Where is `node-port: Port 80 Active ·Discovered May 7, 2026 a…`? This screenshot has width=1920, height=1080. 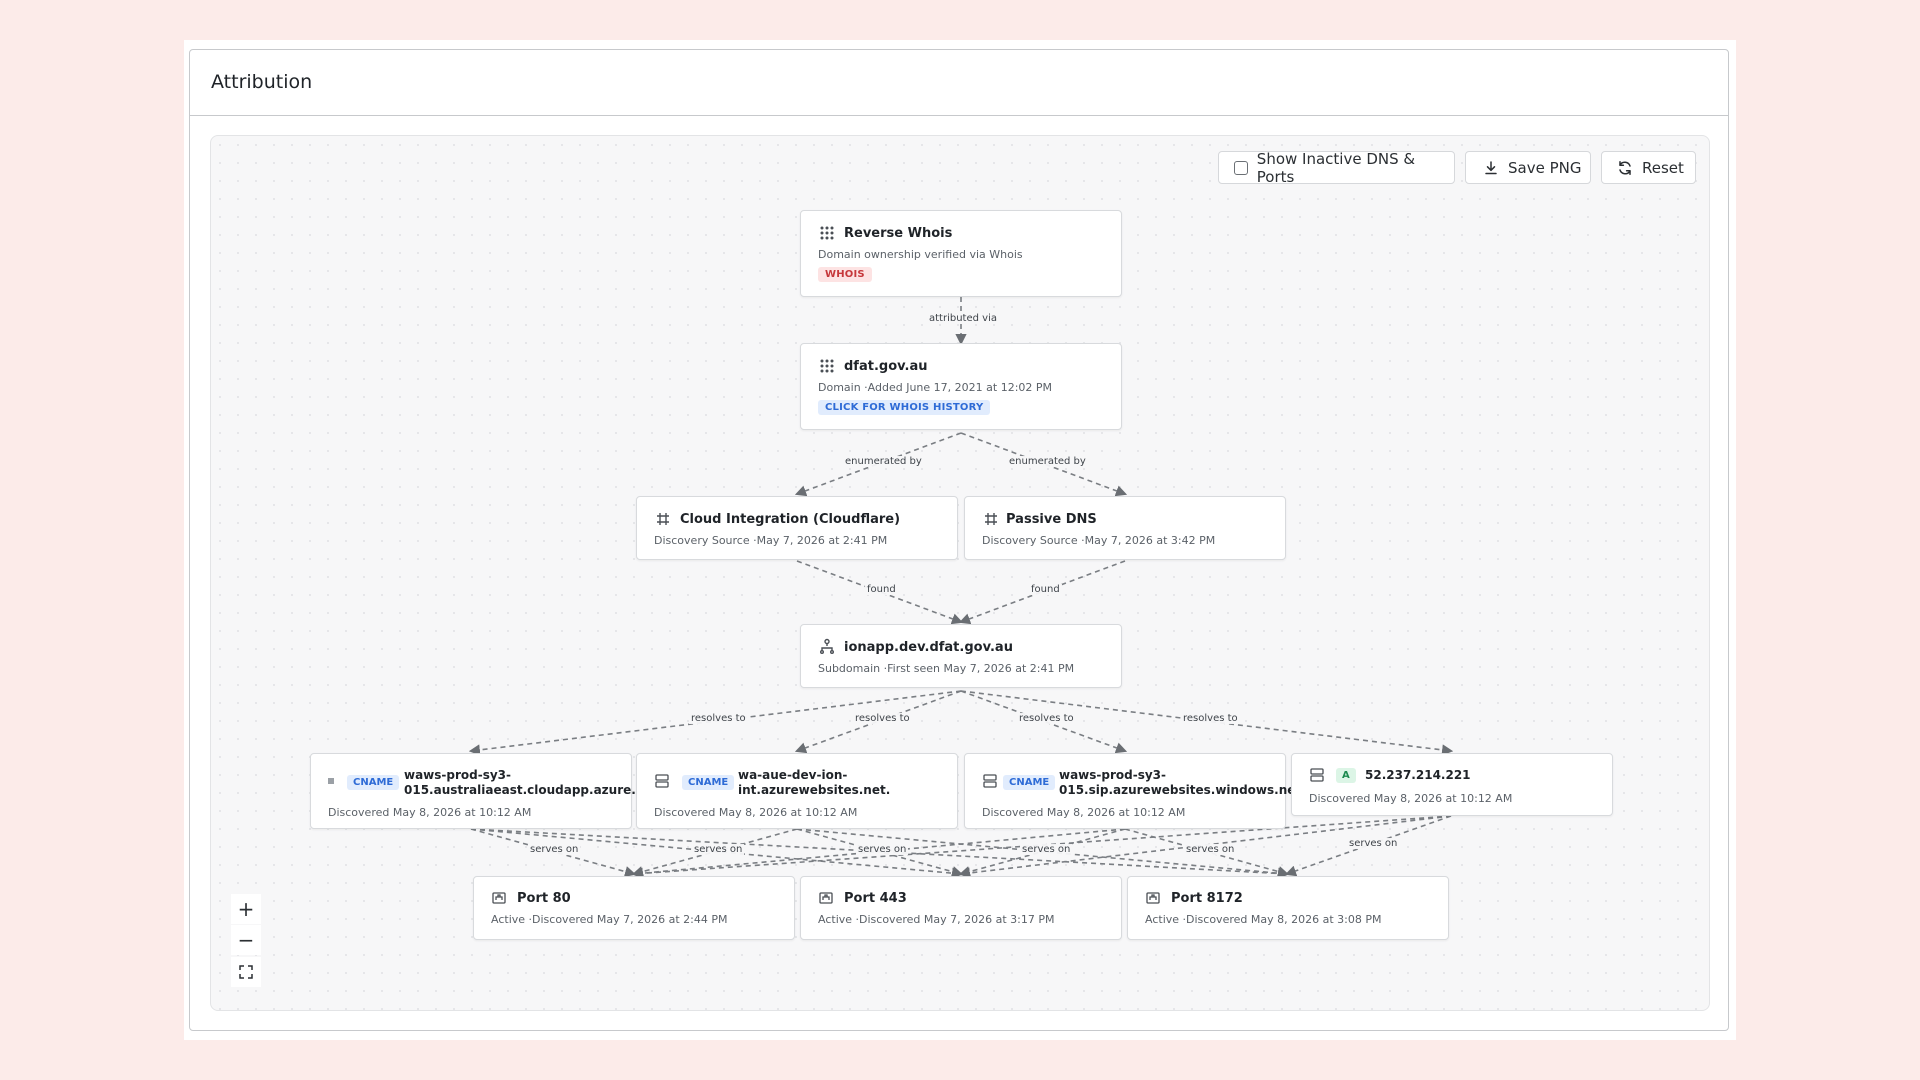
node-port: Port 80 Active ·Discovered May 7, 2026 a… is located at coordinates (634, 908).